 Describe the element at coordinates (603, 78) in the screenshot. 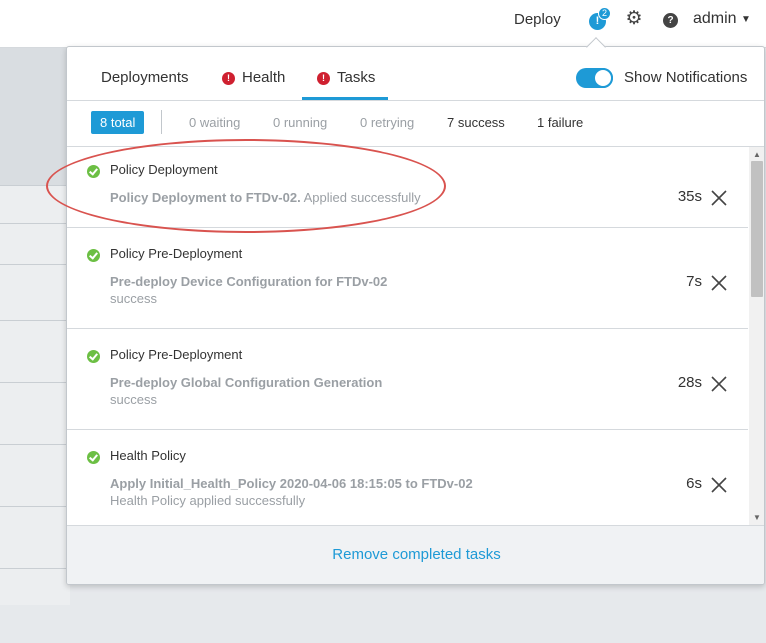

I see `toggle-knob` at that location.